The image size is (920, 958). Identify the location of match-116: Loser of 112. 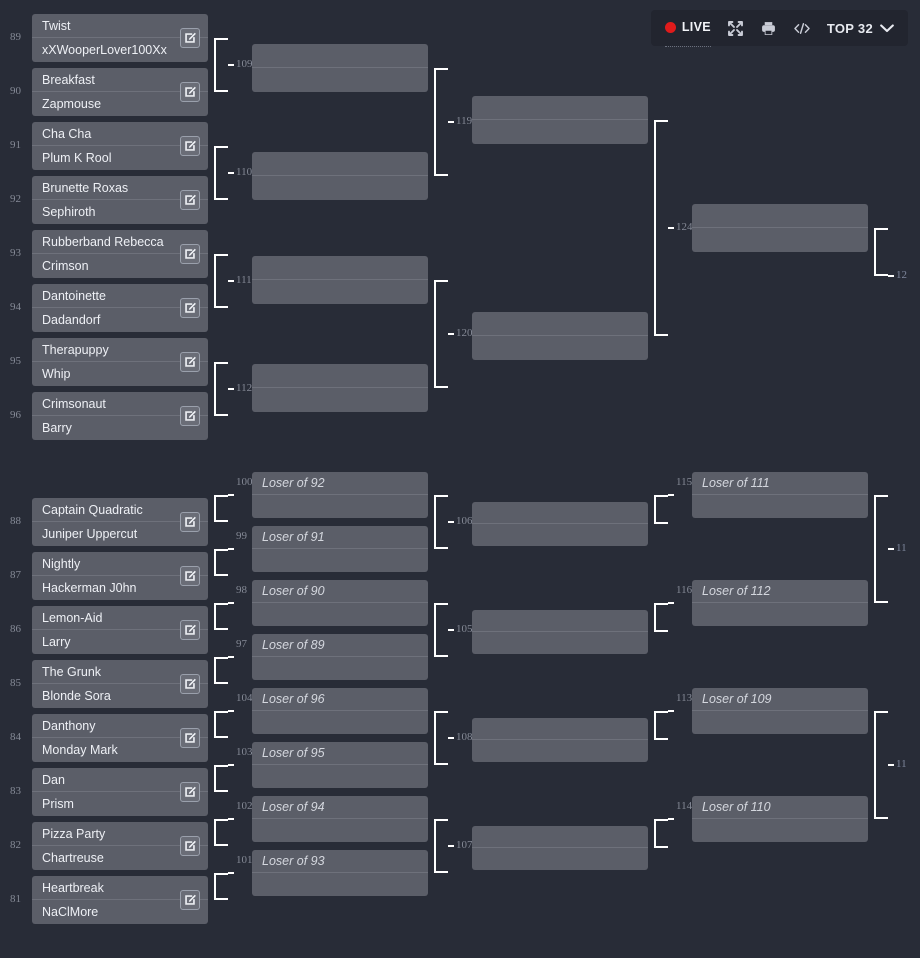
(780, 603).